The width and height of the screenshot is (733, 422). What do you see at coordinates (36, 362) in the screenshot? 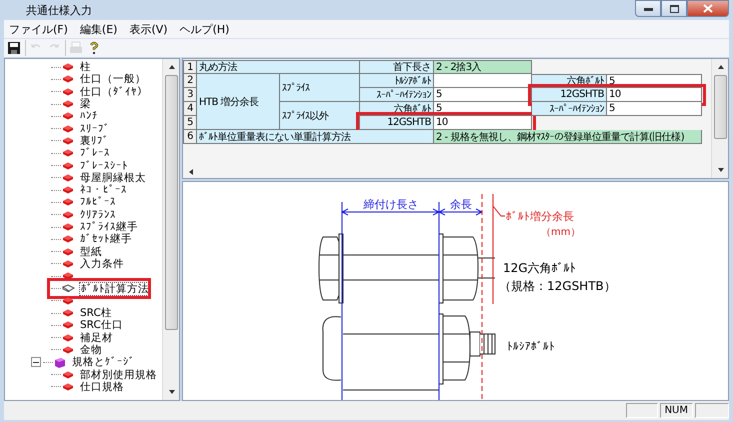
I see `collapse-toggle` at bounding box center [36, 362].